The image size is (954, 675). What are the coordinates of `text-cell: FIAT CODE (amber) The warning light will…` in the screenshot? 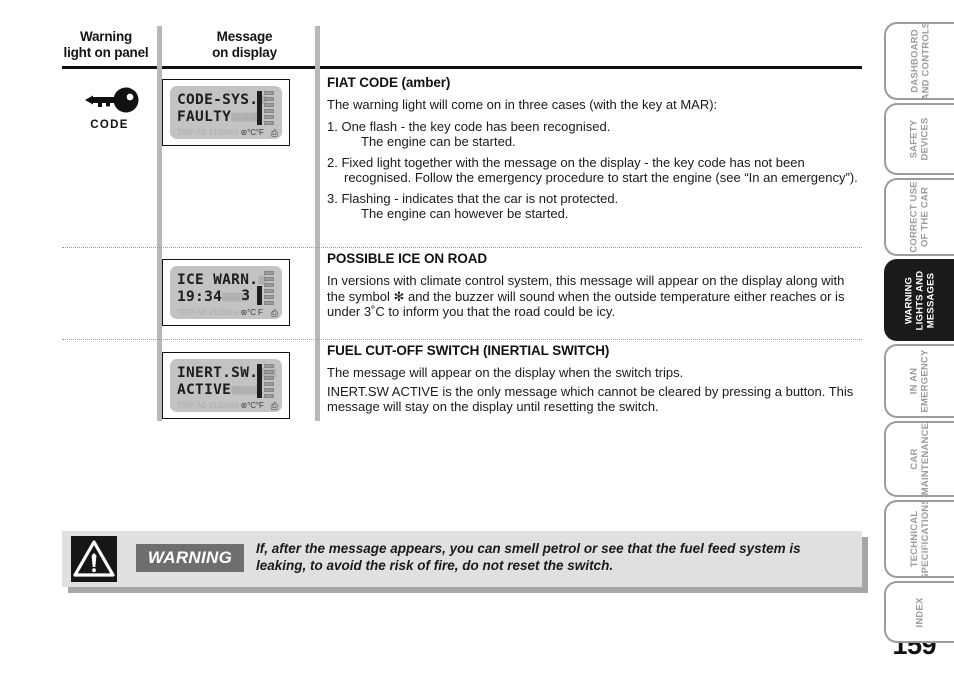 It's located at (594, 151).